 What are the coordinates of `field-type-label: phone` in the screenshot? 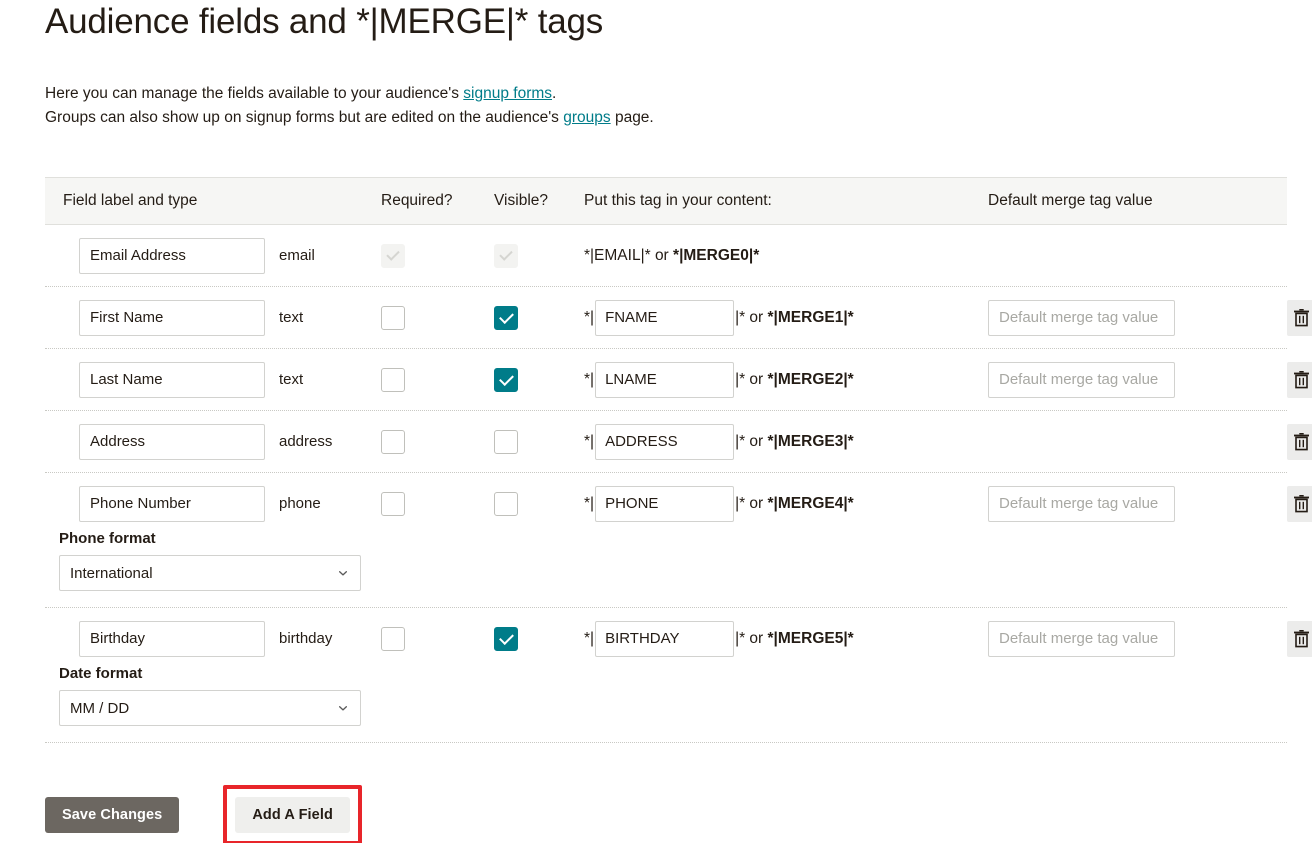 It's located at (300, 503).